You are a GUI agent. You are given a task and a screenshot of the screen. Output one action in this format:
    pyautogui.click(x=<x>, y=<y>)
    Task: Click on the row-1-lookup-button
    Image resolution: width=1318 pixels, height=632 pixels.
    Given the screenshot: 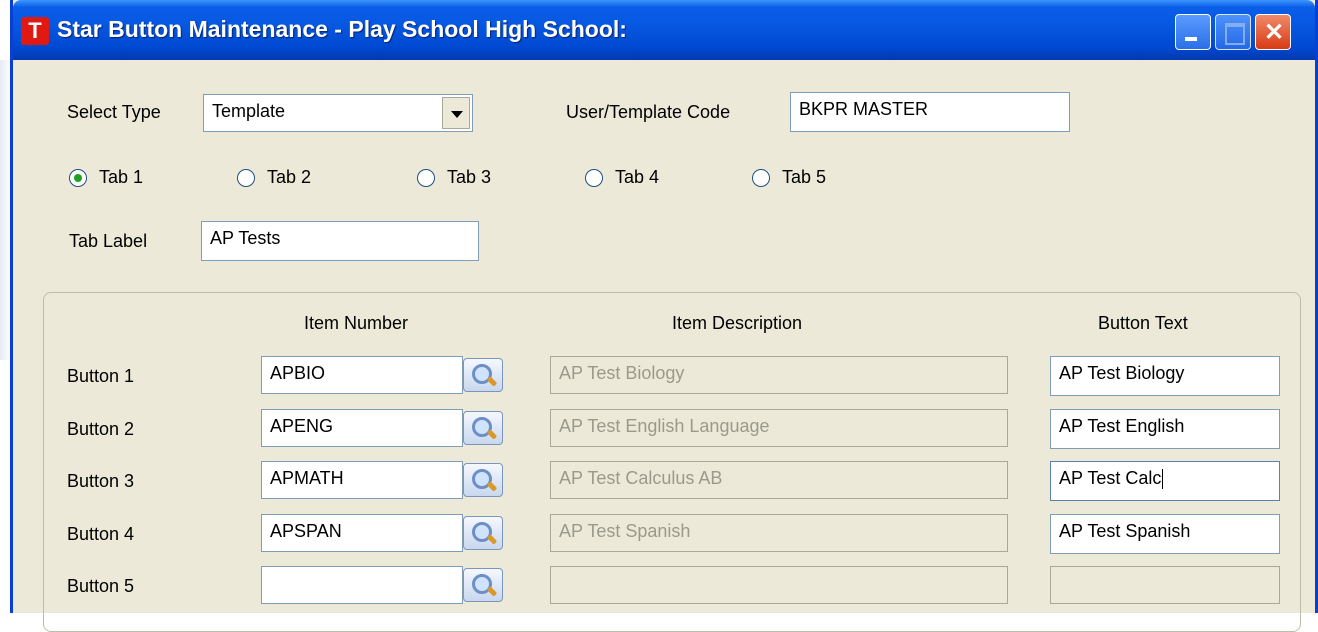 What is the action you would take?
    pyautogui.click(x=483, y=375)
    